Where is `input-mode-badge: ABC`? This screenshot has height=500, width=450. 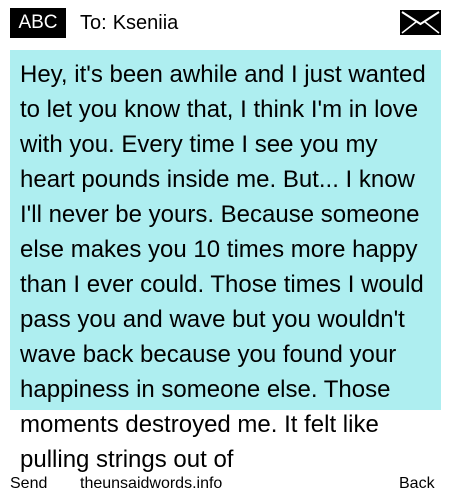 input-mode-badge: ABC is located at coordinates (38, 23).